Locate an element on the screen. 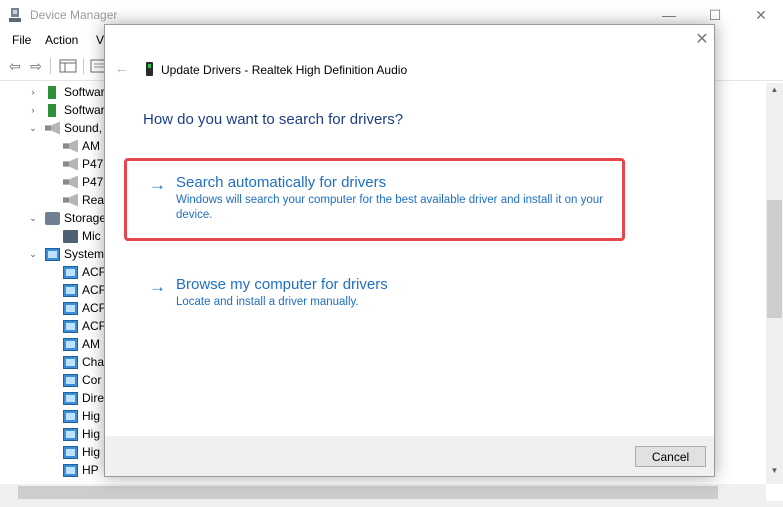 This screenshot has height=507, width=783. cancel-button: Cancel is located at coordinates (670, 456).